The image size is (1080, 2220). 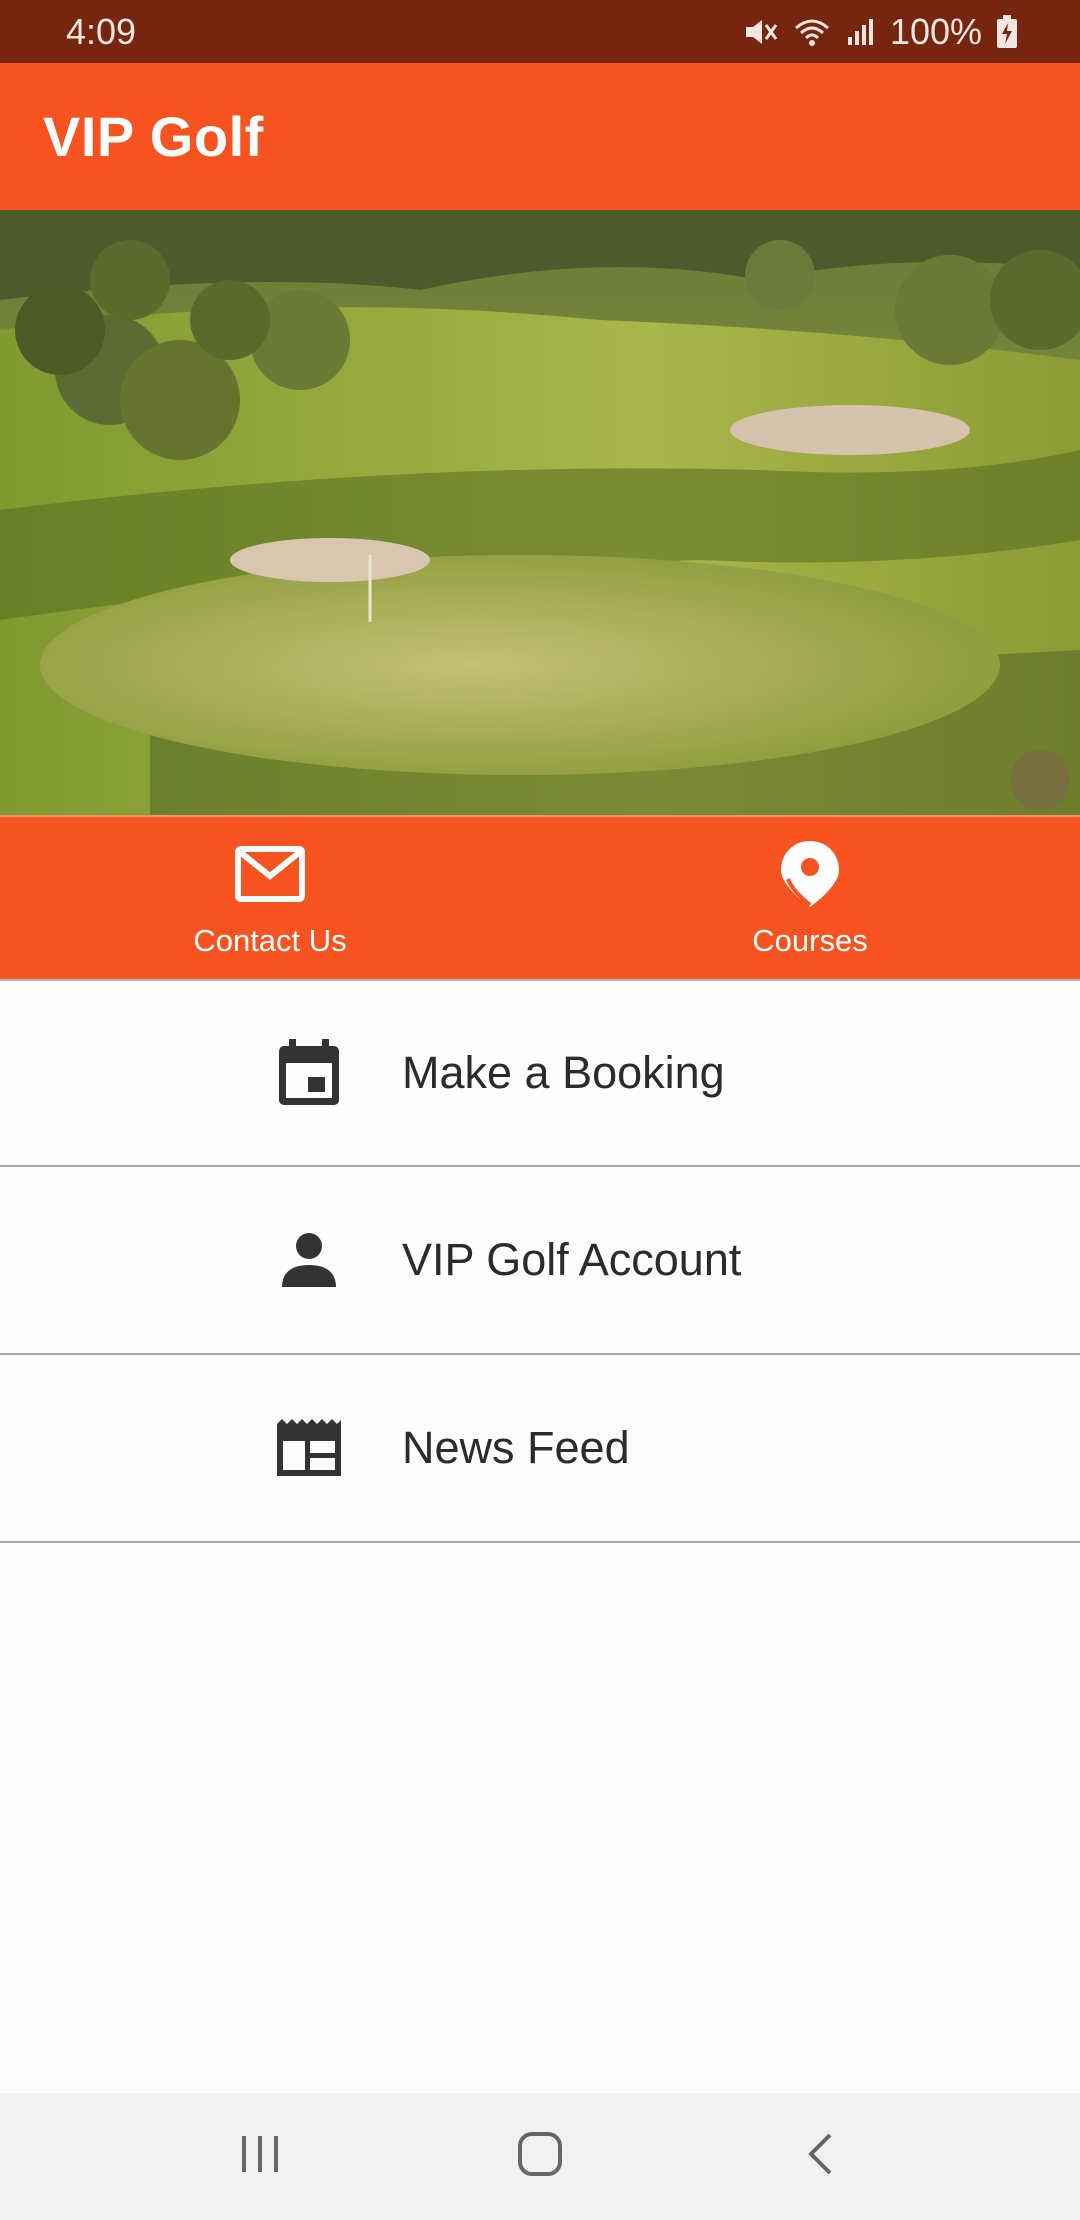 I want to click on quick-actions-bar: Contact Us Courses, so click(x=540, y=897).